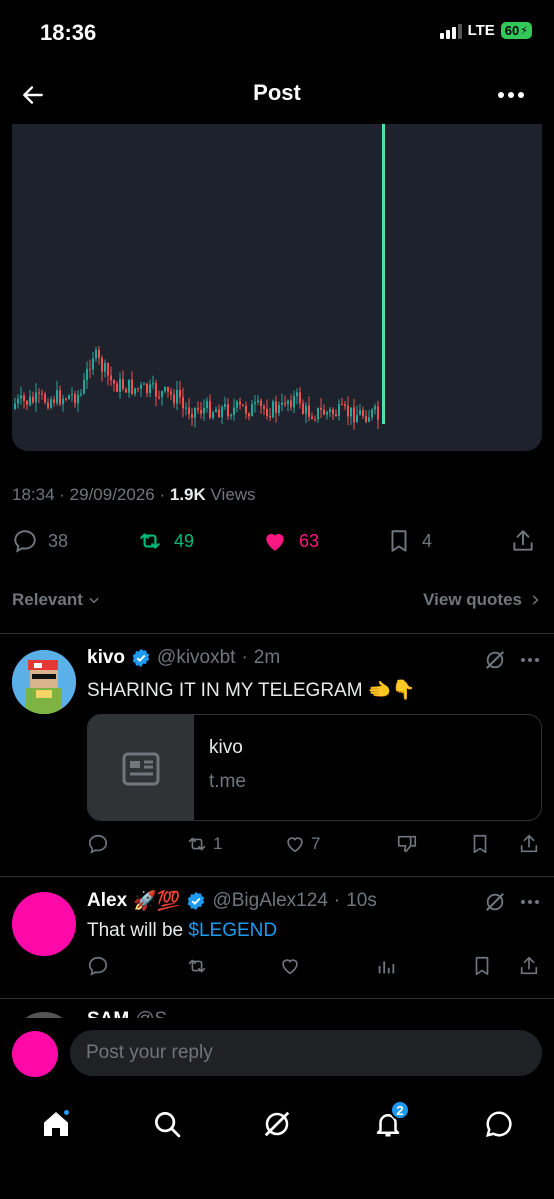 The height and width of the screenshot is (1199, 554). What do you see at coordinates (197, 966) in the screenshot?
I see `repost-button` at bounding box center [197, 966].